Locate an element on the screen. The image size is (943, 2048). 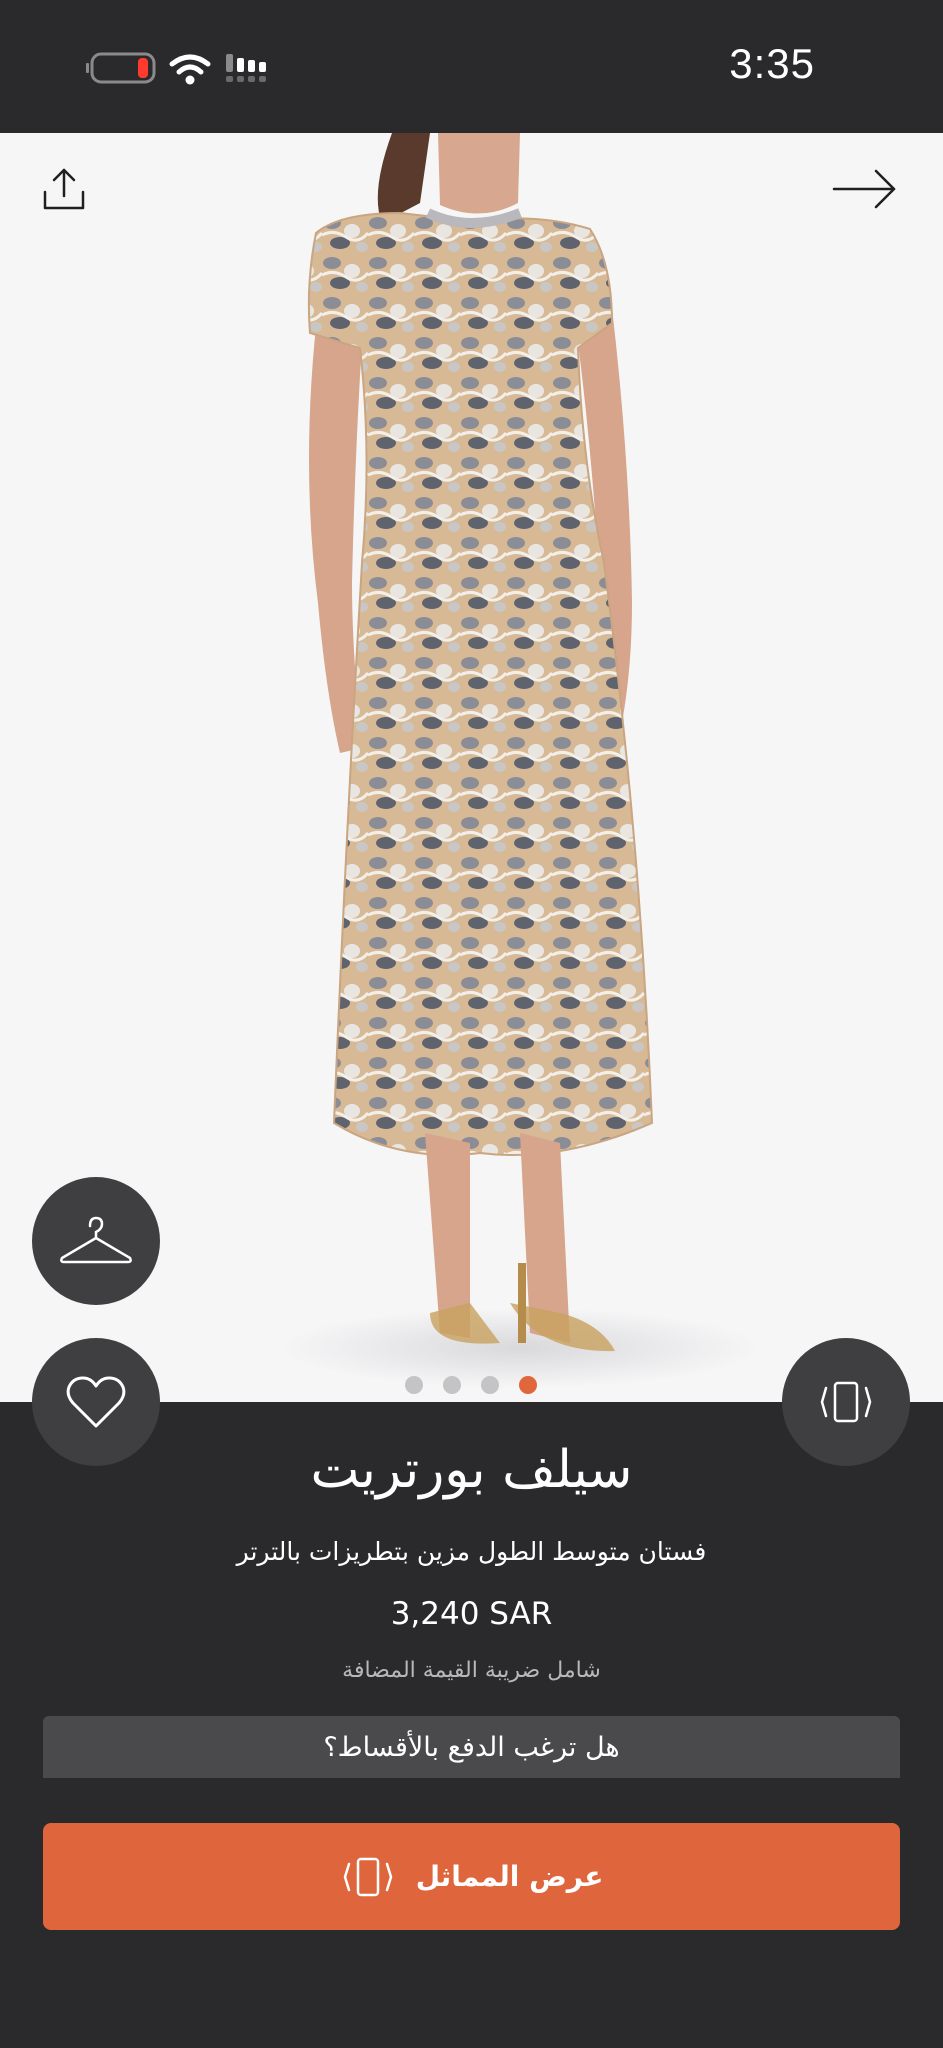
status-icons is located at coordinates (181, 68).